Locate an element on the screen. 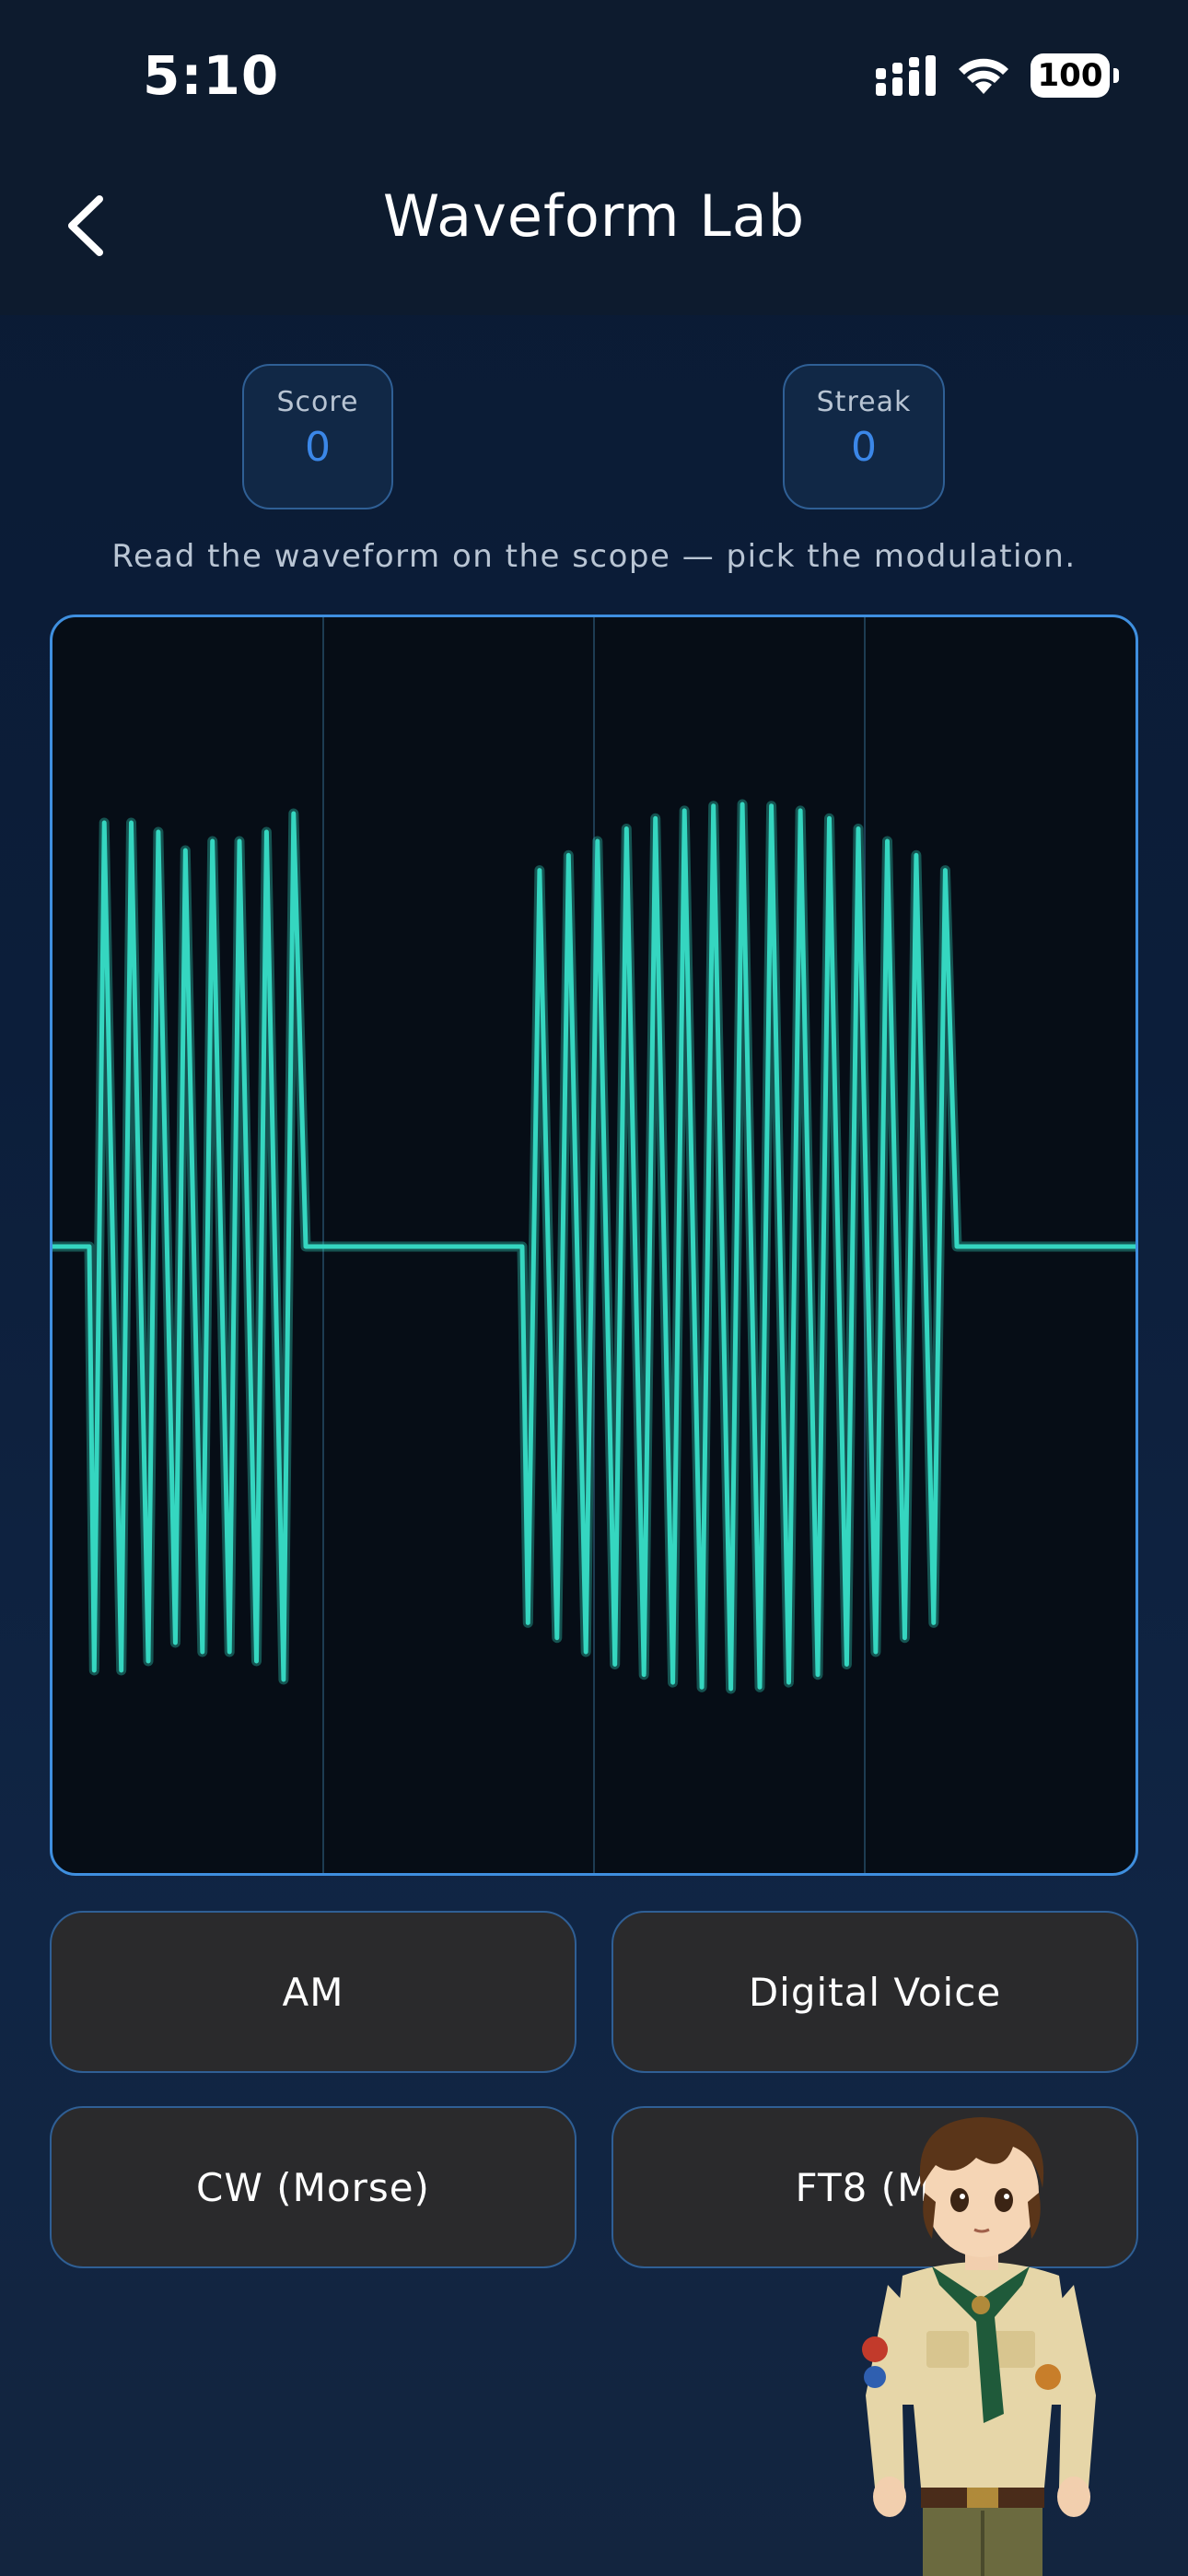 The width and height of the screenshot is (1188, 2576). answer-button-digital-voice: Digital Voice is located at coordinates (874, 1992).